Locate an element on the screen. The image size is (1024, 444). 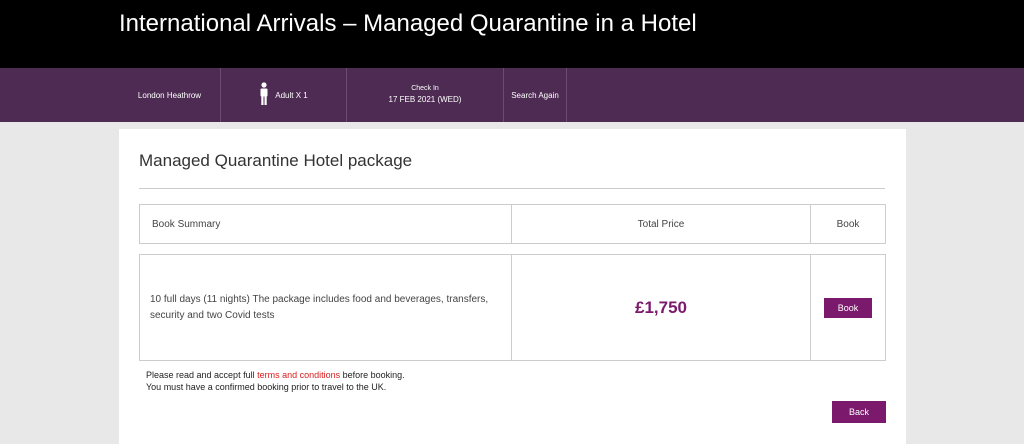
header-total-price: Total Price is located at coordinates (661, 224).